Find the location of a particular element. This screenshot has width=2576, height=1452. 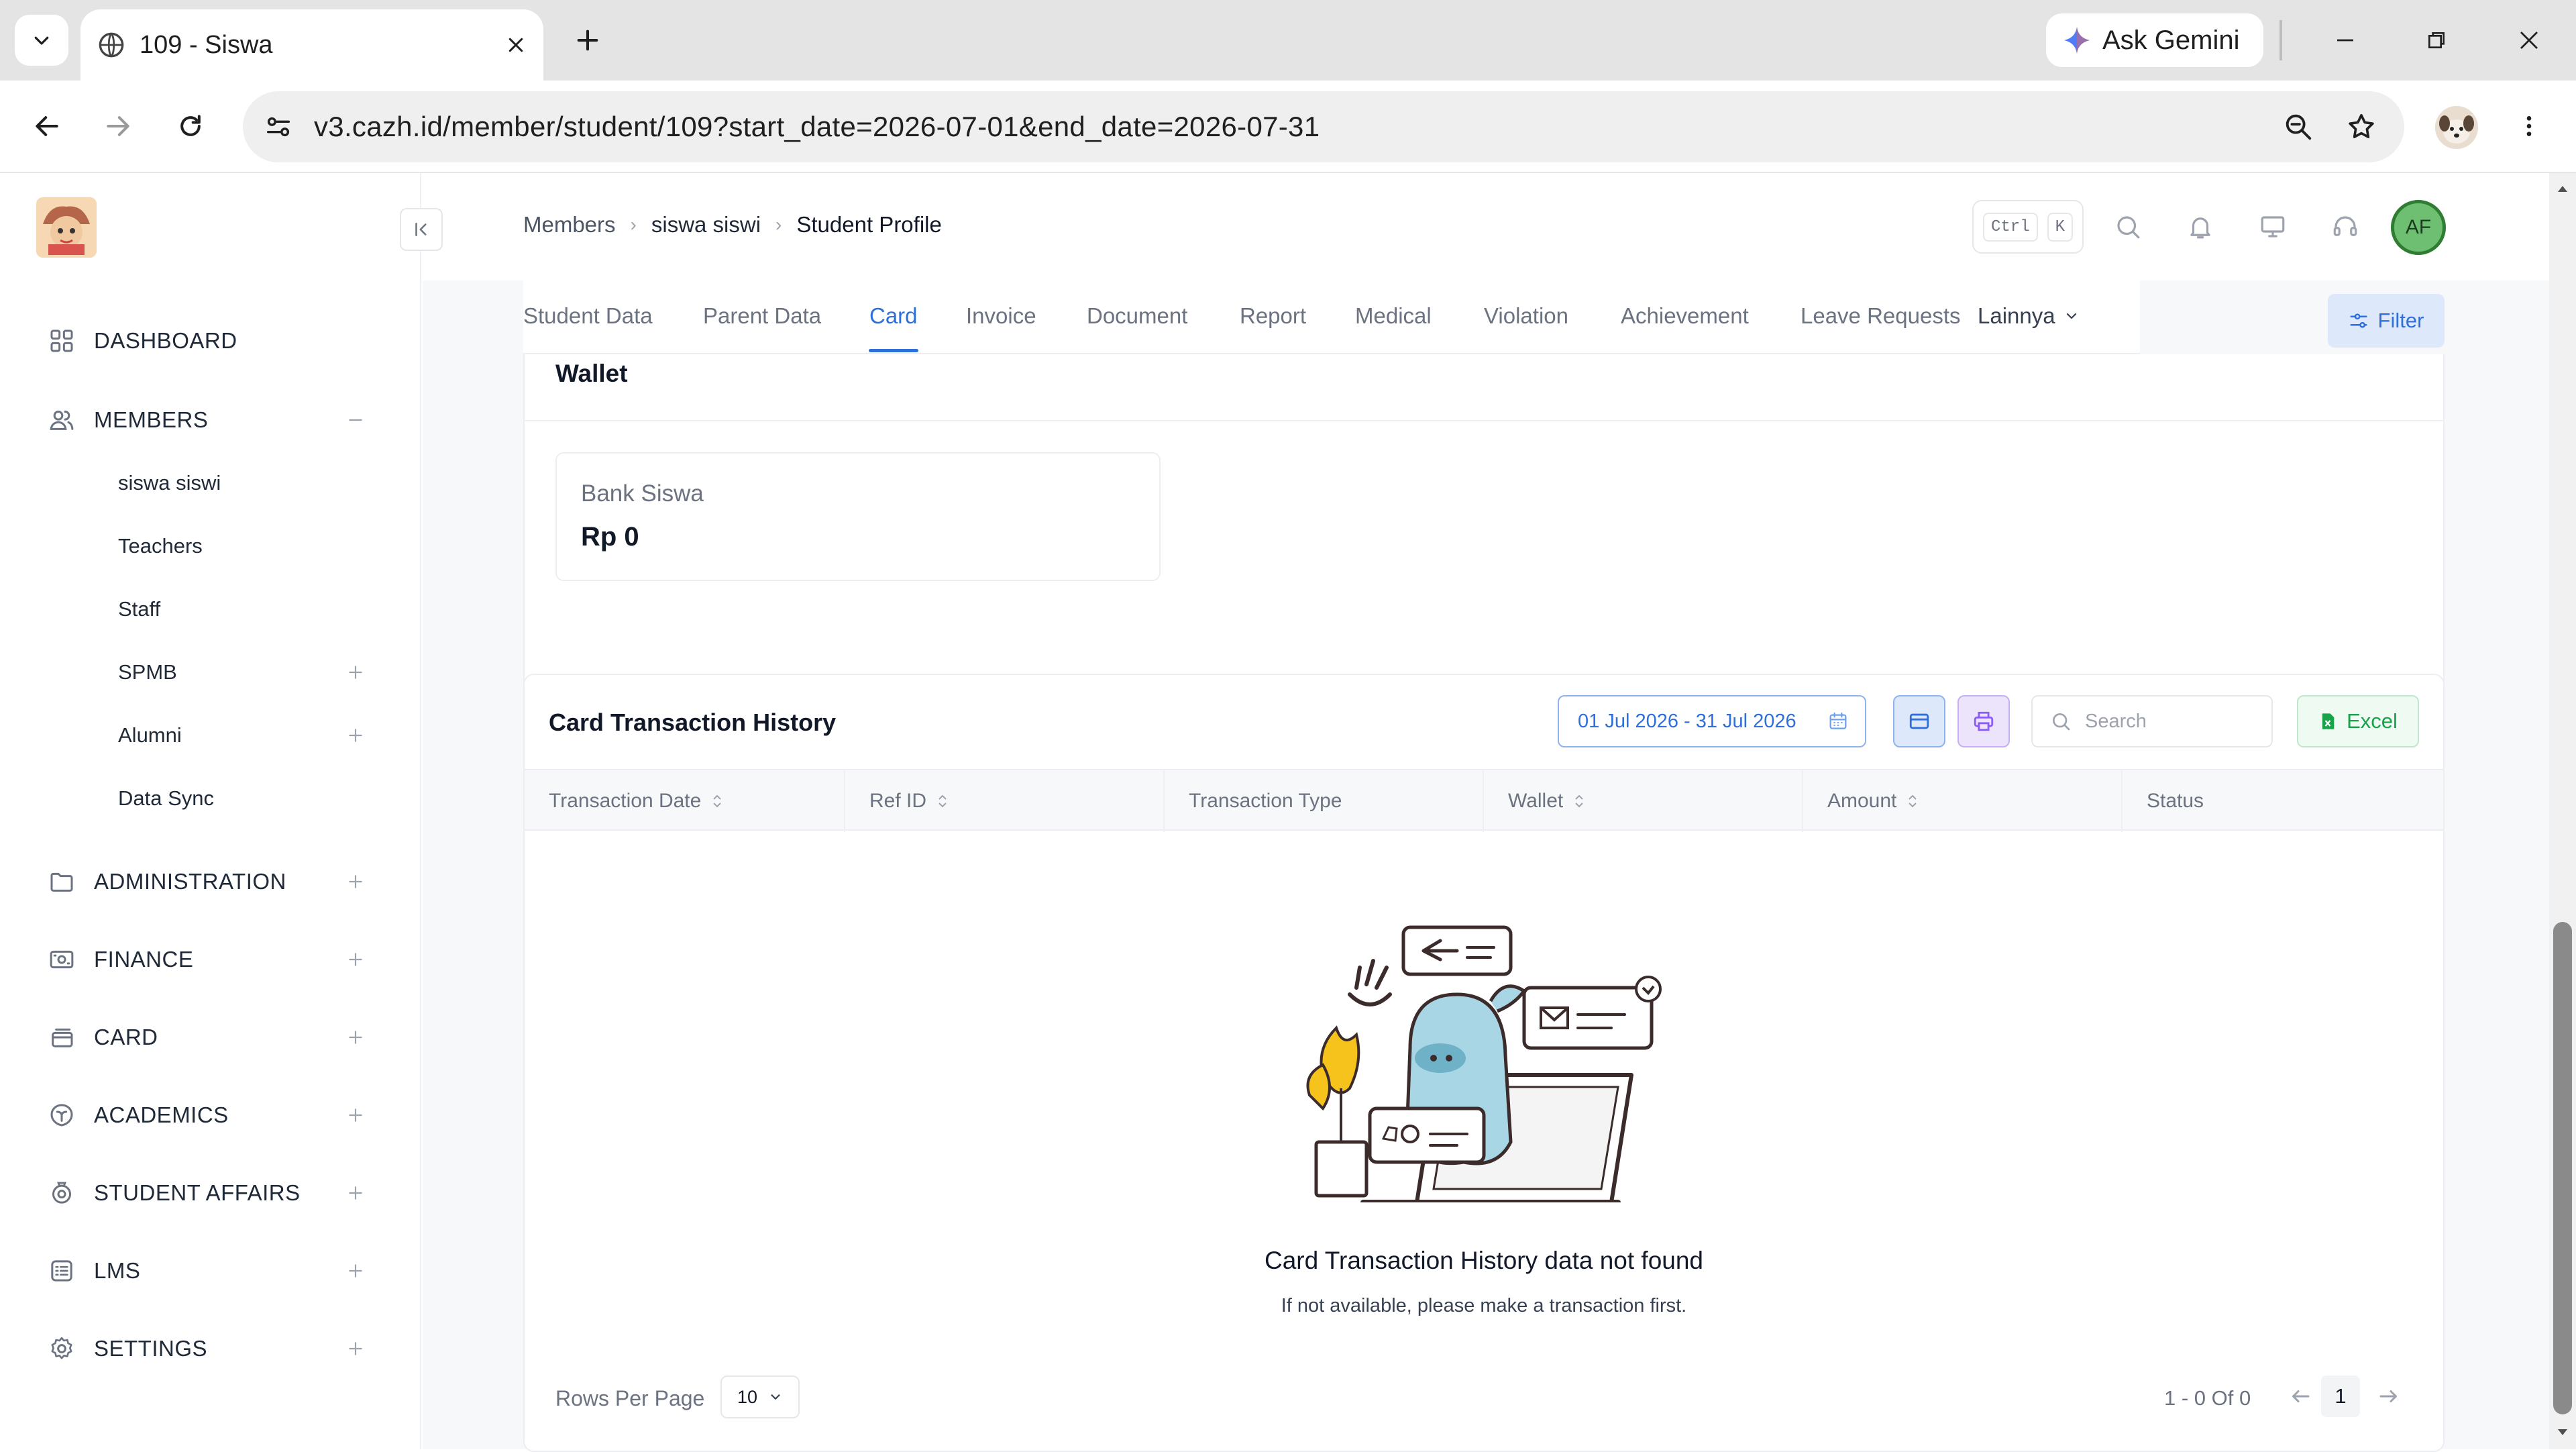

card-icon is located at coordinates (61, 1038).